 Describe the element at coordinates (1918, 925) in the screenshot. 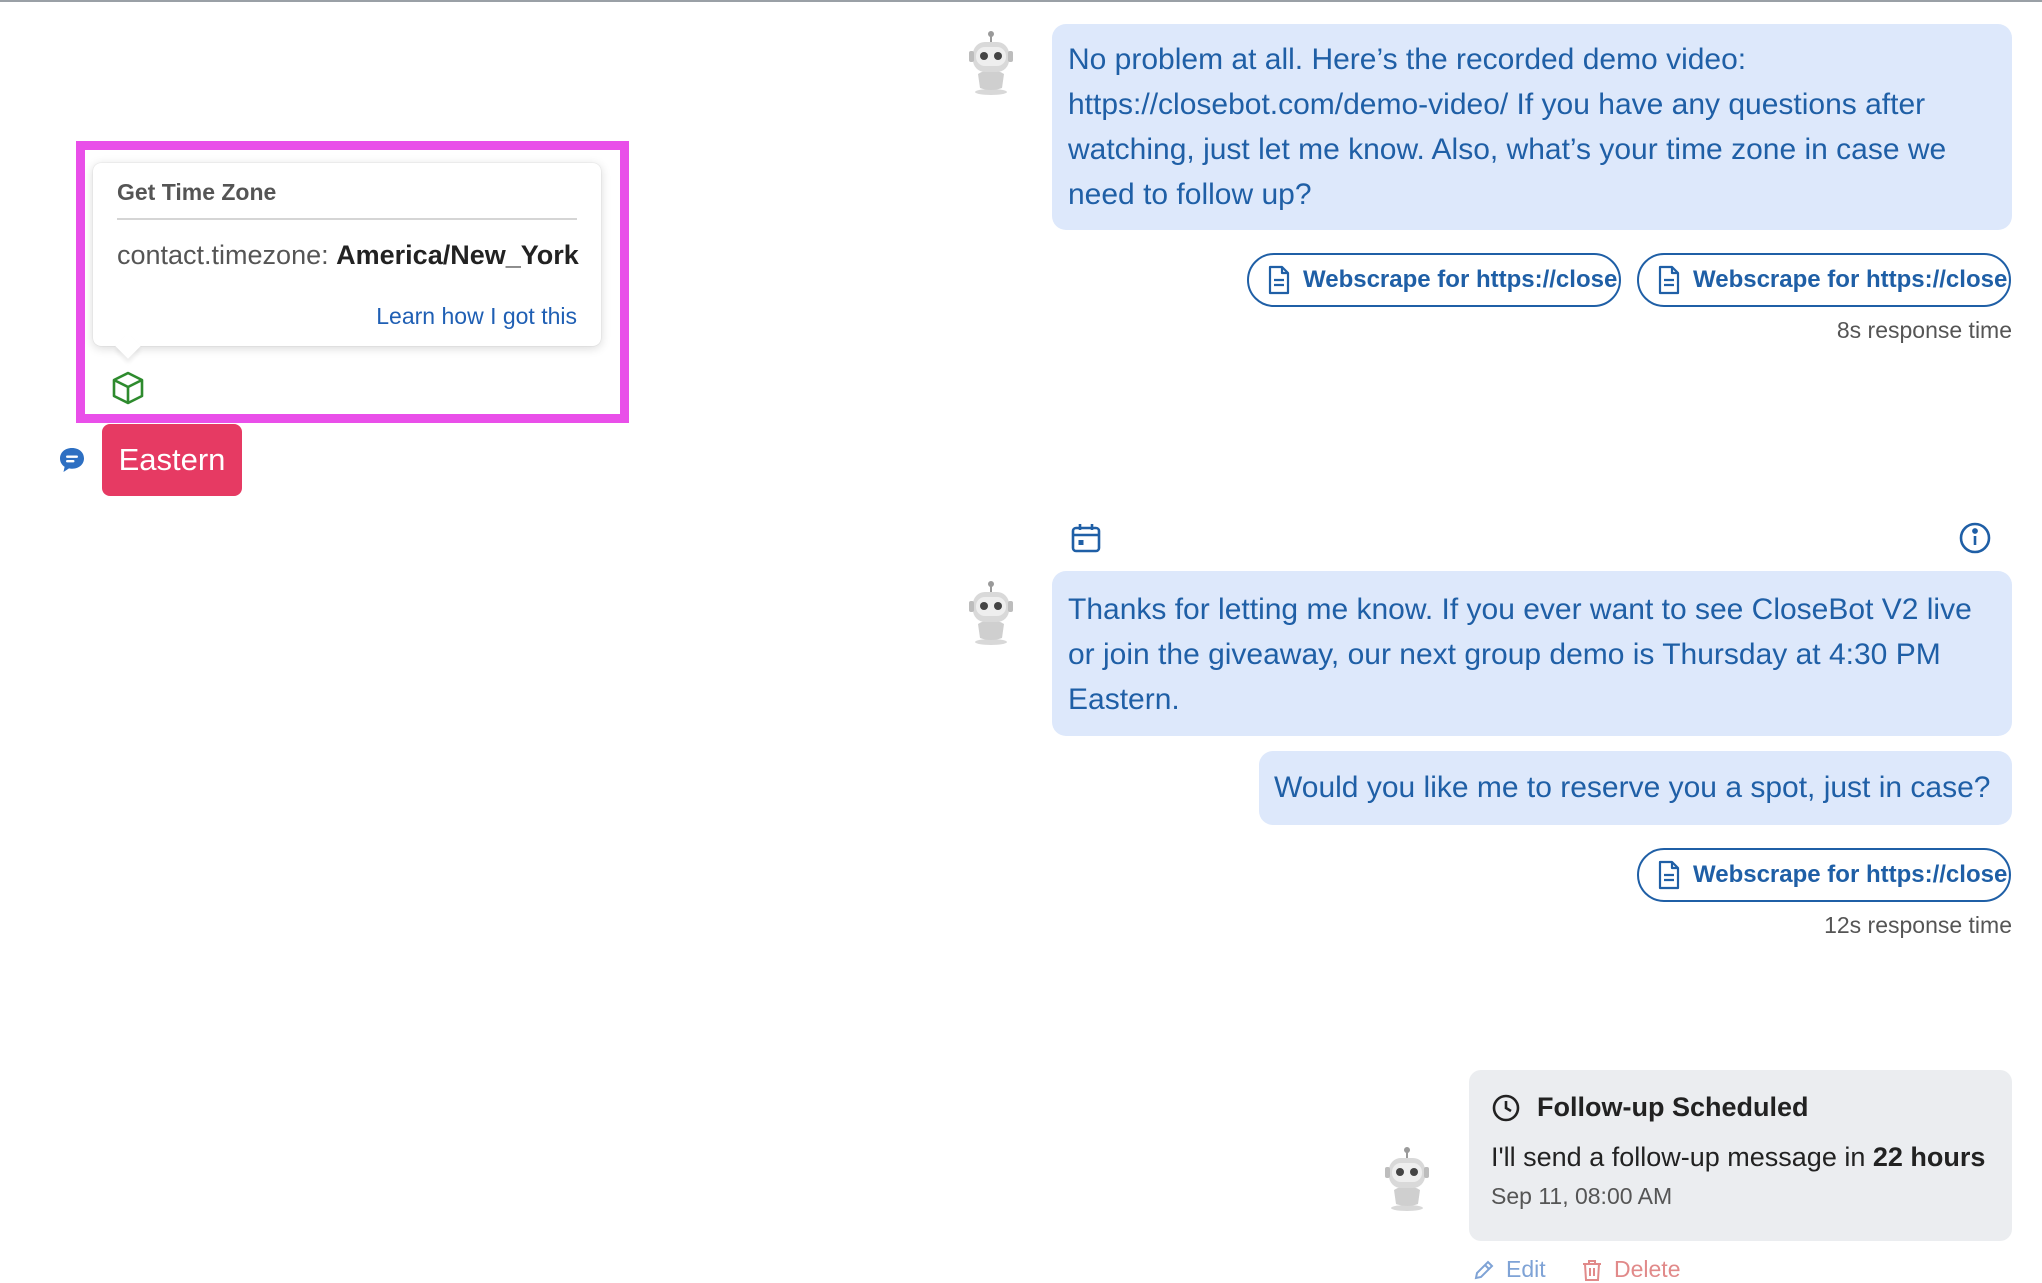

I see `response-time: 12s response time` at that location.